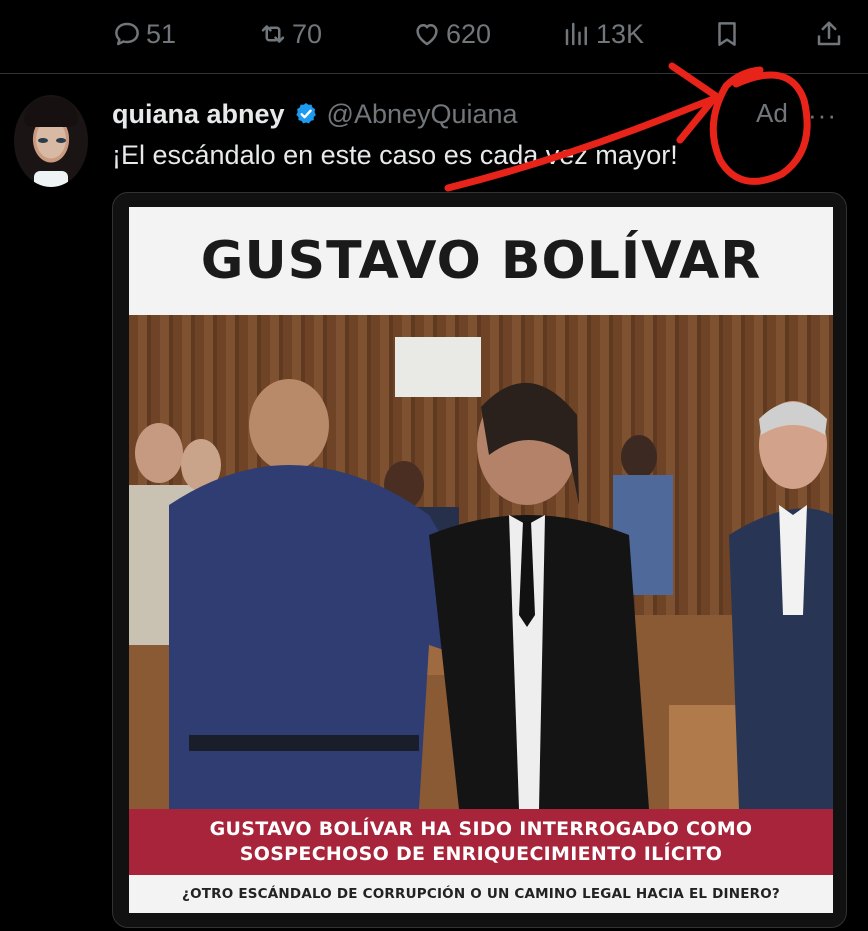  I want to click on display-name: quiana abney, so click(198, 114).